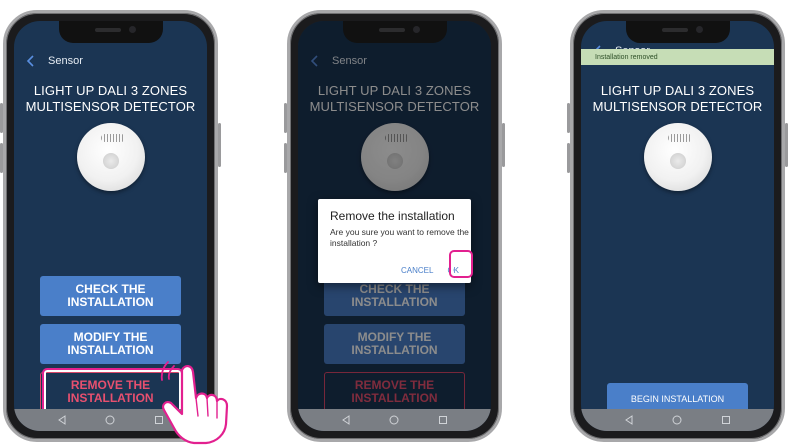  What do you see at coordinates (417, 270) in the screenshot?
I see `dialog-cancel-button: CANCEL` at bounding box center [417, 270].